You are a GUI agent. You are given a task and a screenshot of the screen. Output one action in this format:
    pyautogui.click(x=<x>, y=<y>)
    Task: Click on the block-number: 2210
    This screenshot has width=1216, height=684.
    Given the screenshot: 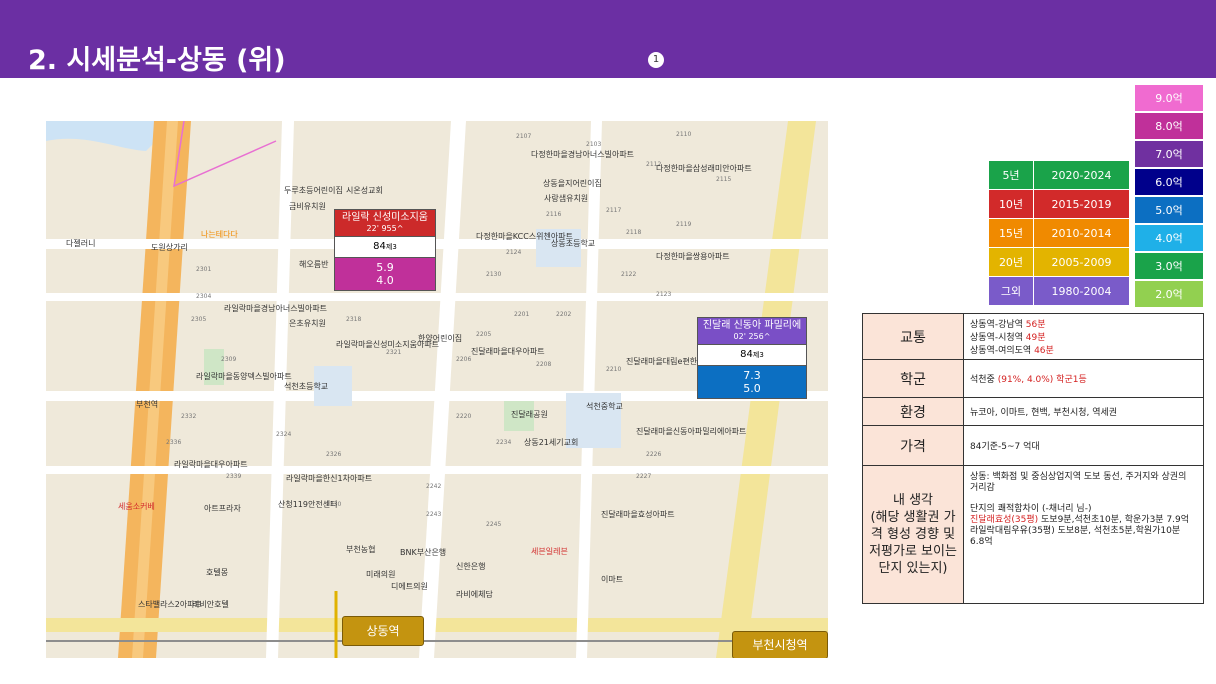 What is the action you would take?
    pyautogui.click(x=614, y=369)
    